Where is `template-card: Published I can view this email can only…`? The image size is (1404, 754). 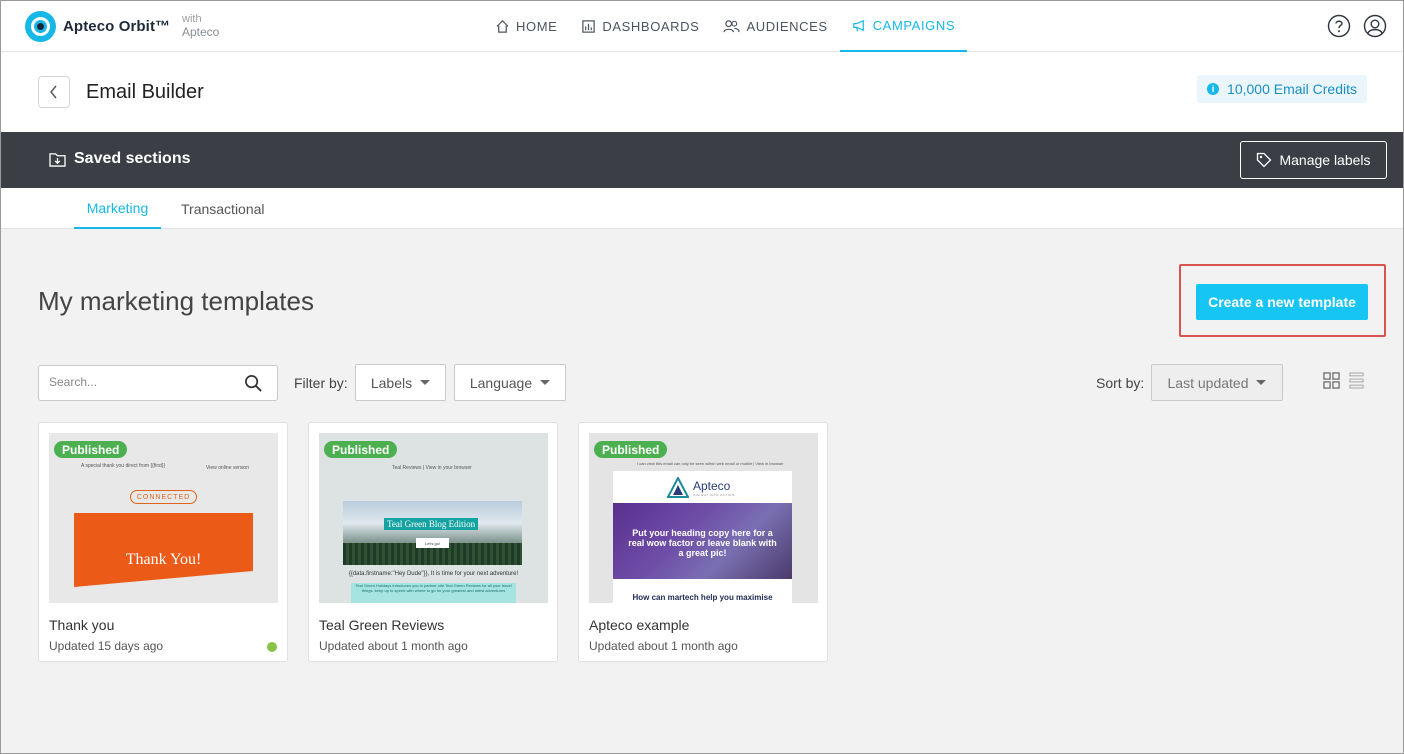 template-card: Published I can view this email can only… is located at coordinates (703, 542).